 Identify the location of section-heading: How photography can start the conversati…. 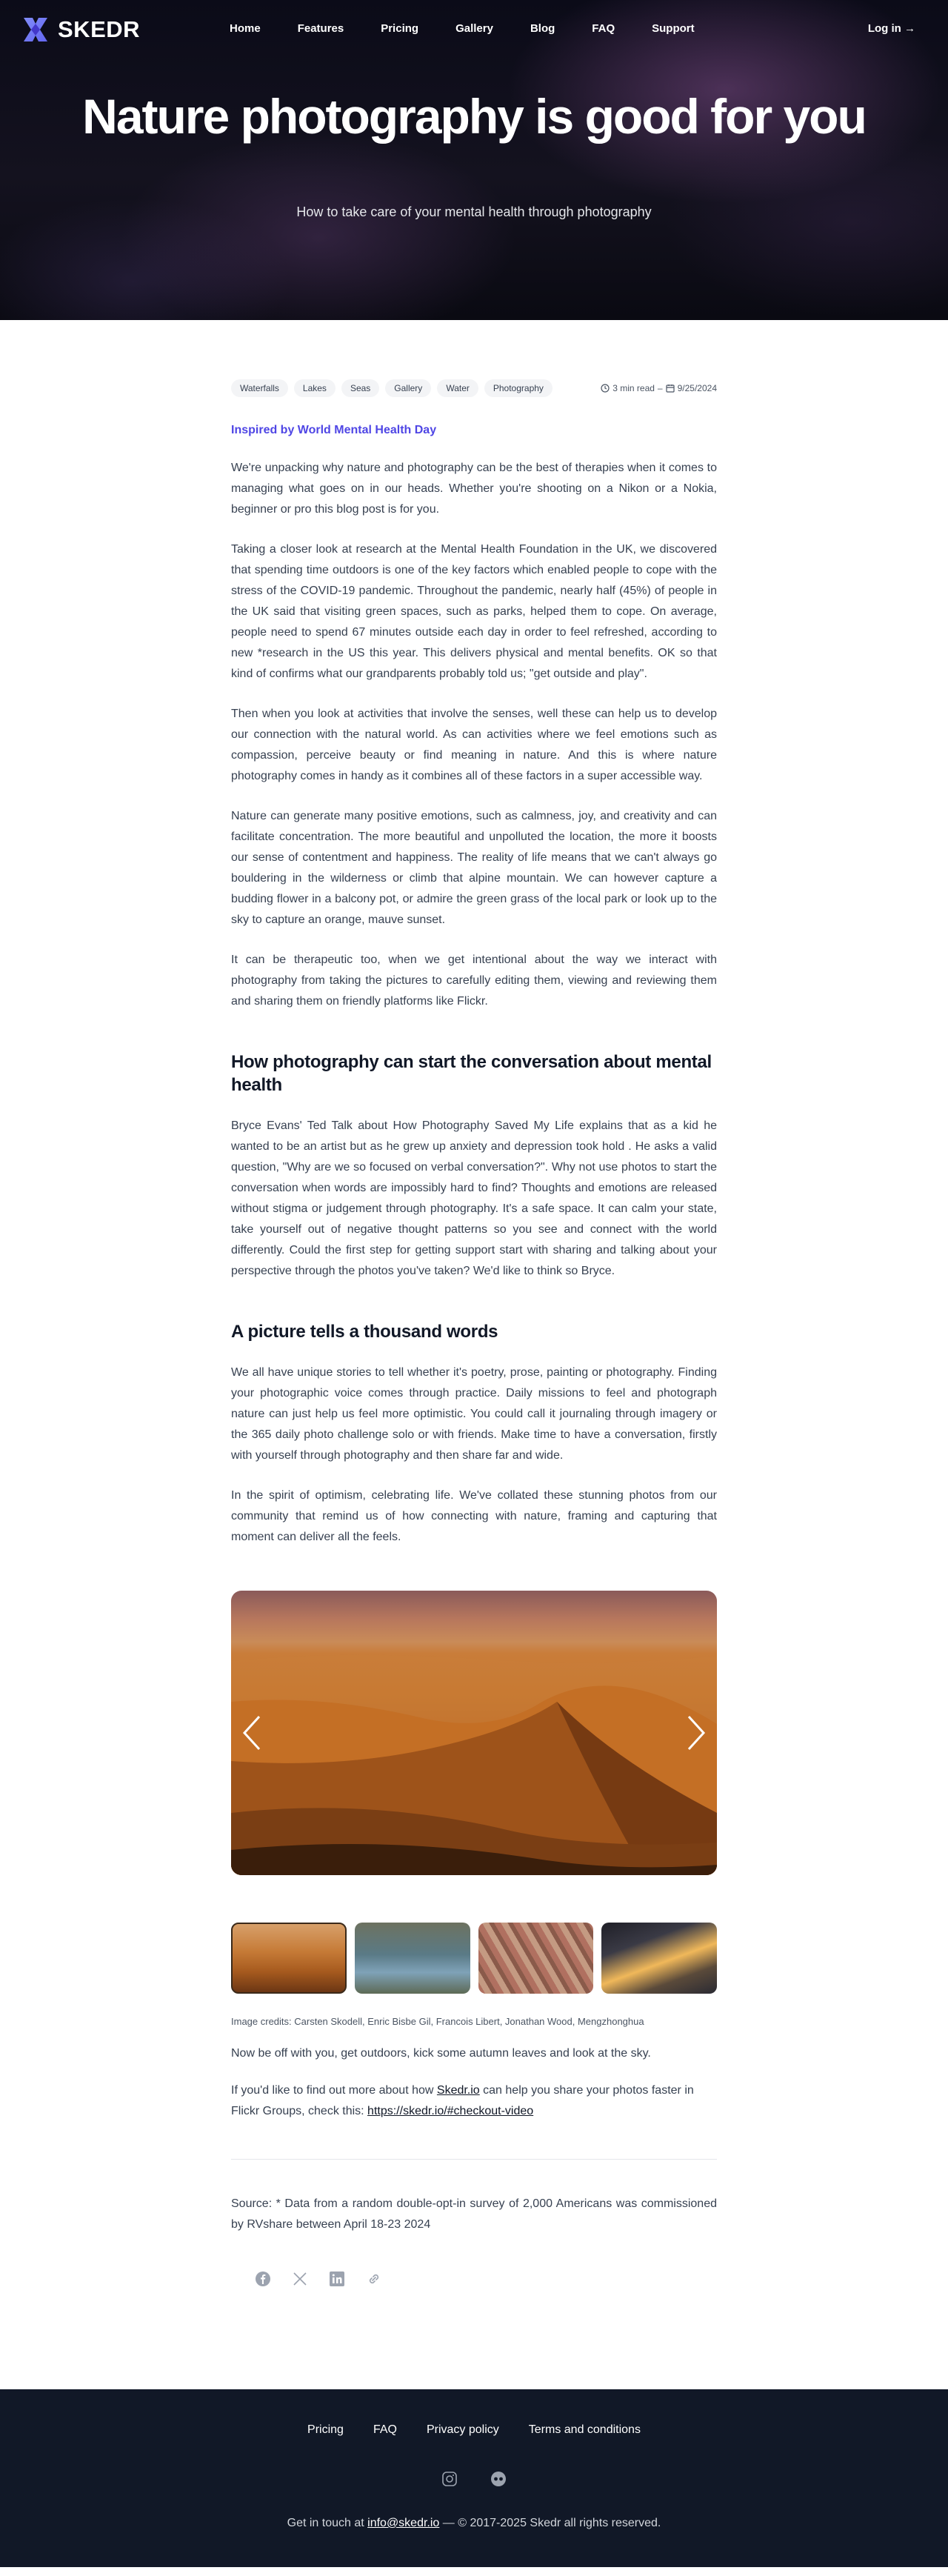
(471, 1073).